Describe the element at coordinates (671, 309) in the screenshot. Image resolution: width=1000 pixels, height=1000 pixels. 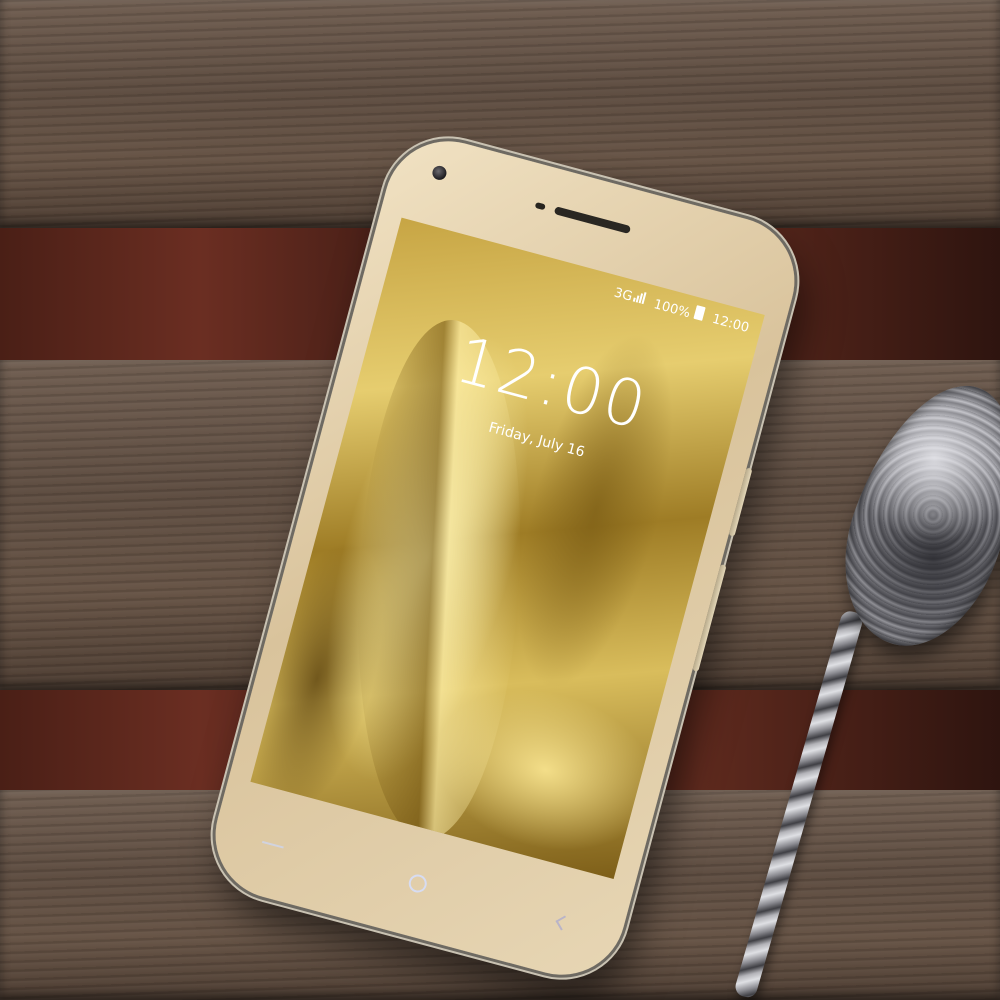
I see `battery-percent: 100%` at that location.